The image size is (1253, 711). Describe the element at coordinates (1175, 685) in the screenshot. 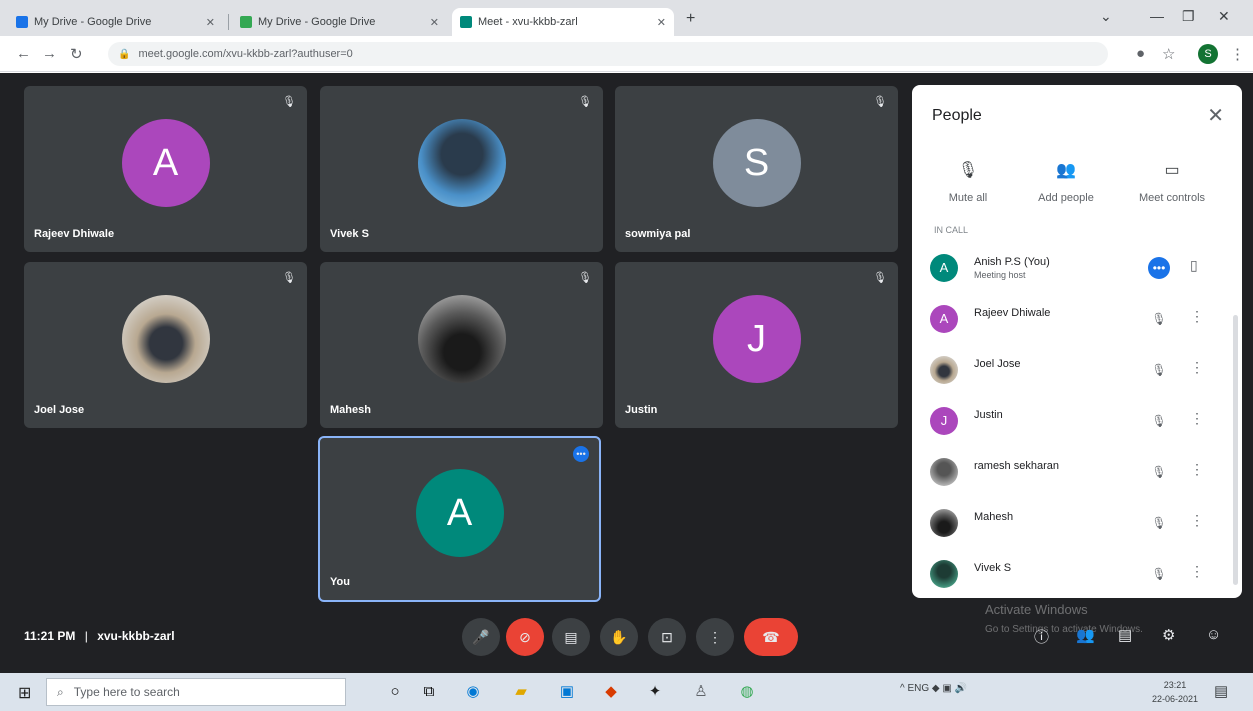

I see `clock-time: 23:21` at that location.